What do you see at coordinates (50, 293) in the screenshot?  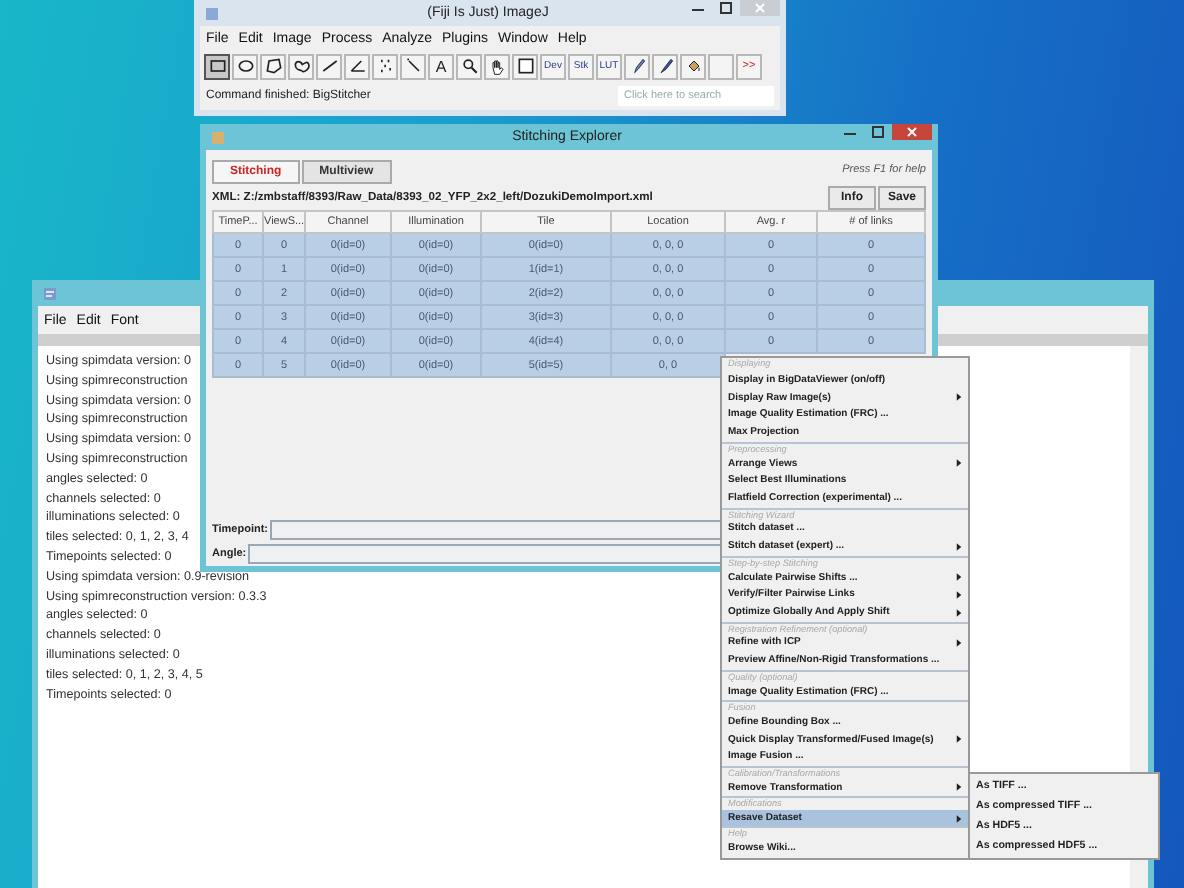 I see `document-icon` at bounding box center [50, 293].